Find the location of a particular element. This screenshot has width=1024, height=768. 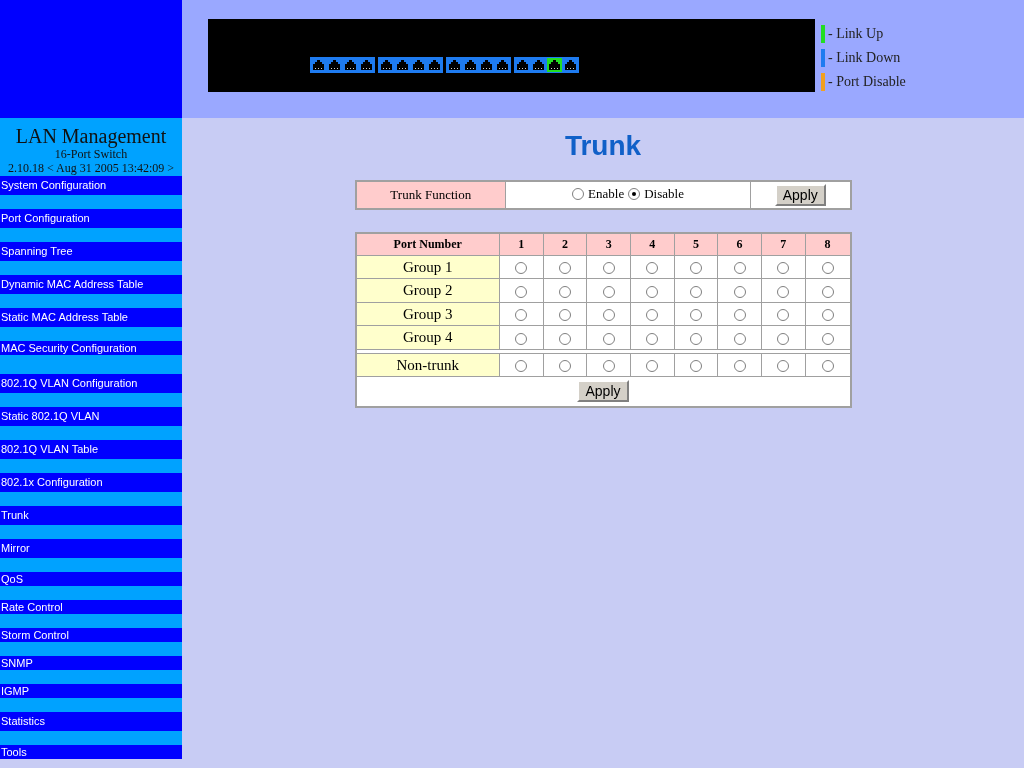

legend-label: - Link Up is located at coordinates (856, 34).